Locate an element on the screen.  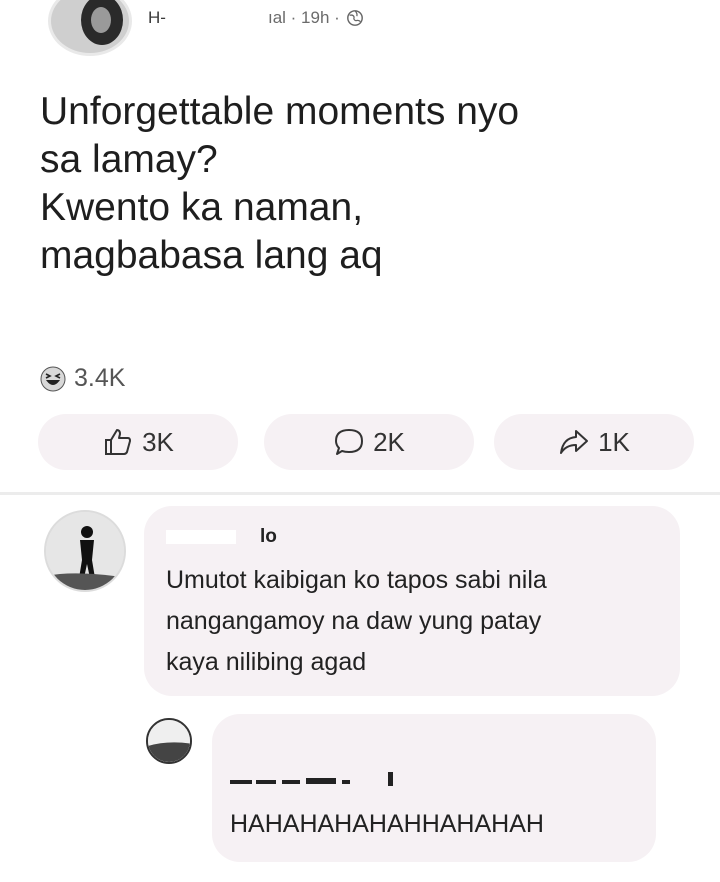
author-avatar is located at coordinates (90, 28).